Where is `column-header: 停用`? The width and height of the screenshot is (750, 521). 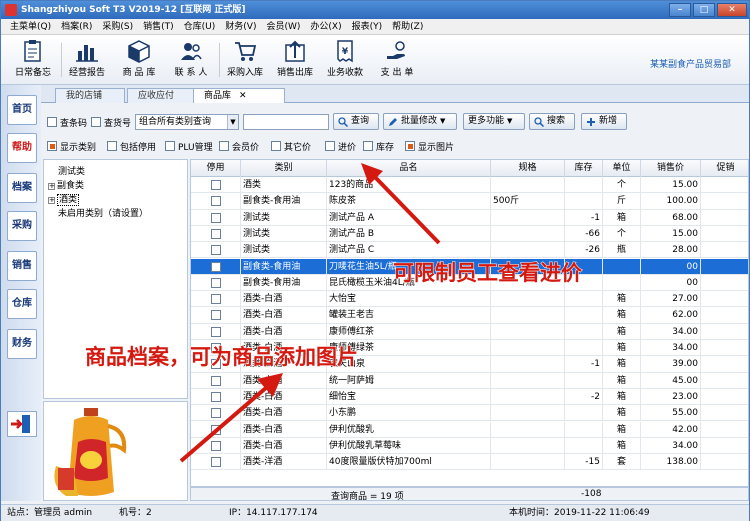
column-header: 停用 is located at coordinates (216, 168).